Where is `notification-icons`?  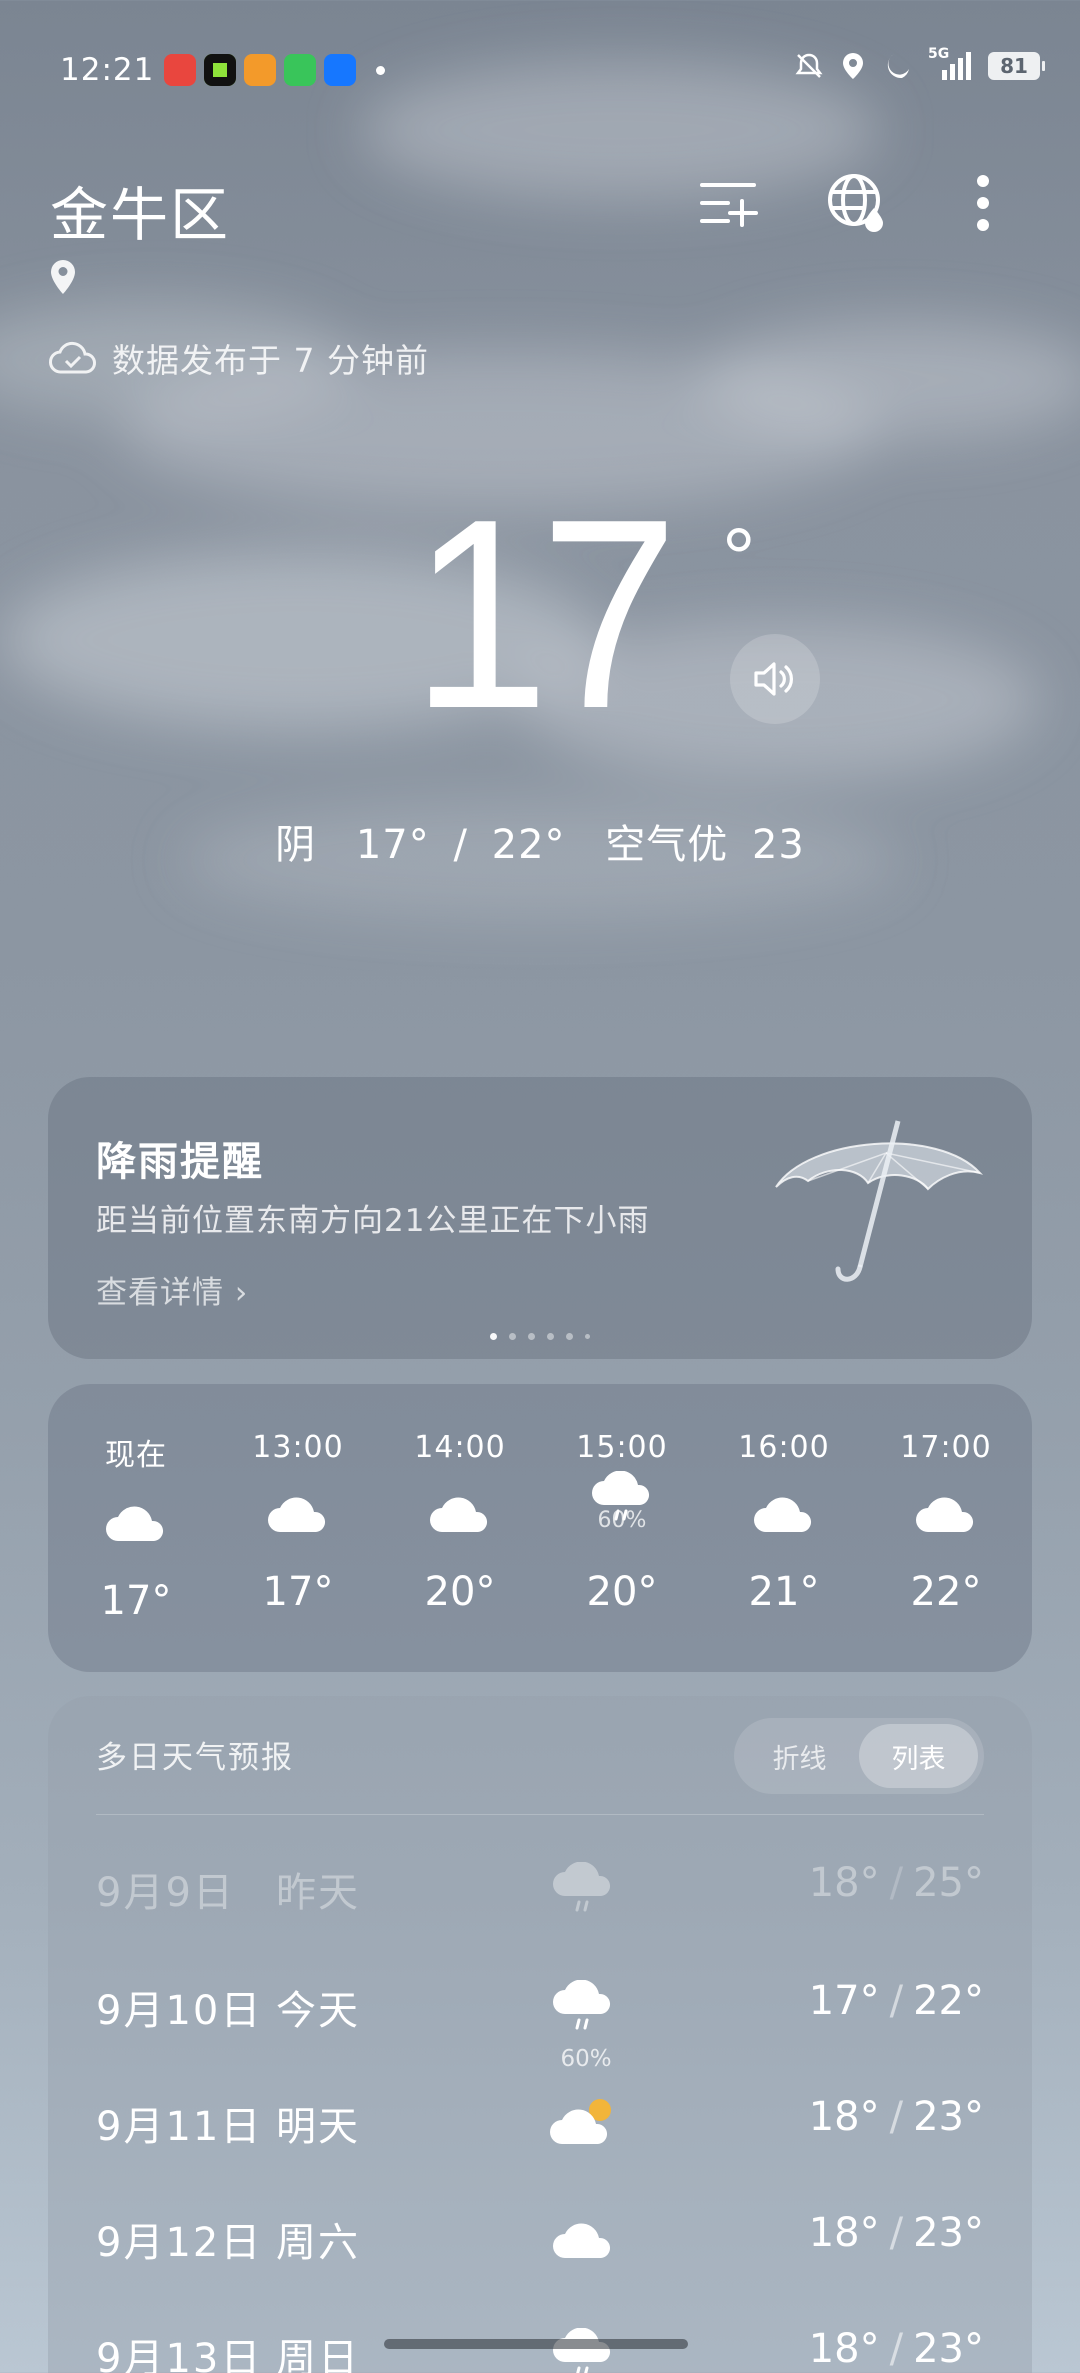 notification-icons is located at coordinates (274, 70).